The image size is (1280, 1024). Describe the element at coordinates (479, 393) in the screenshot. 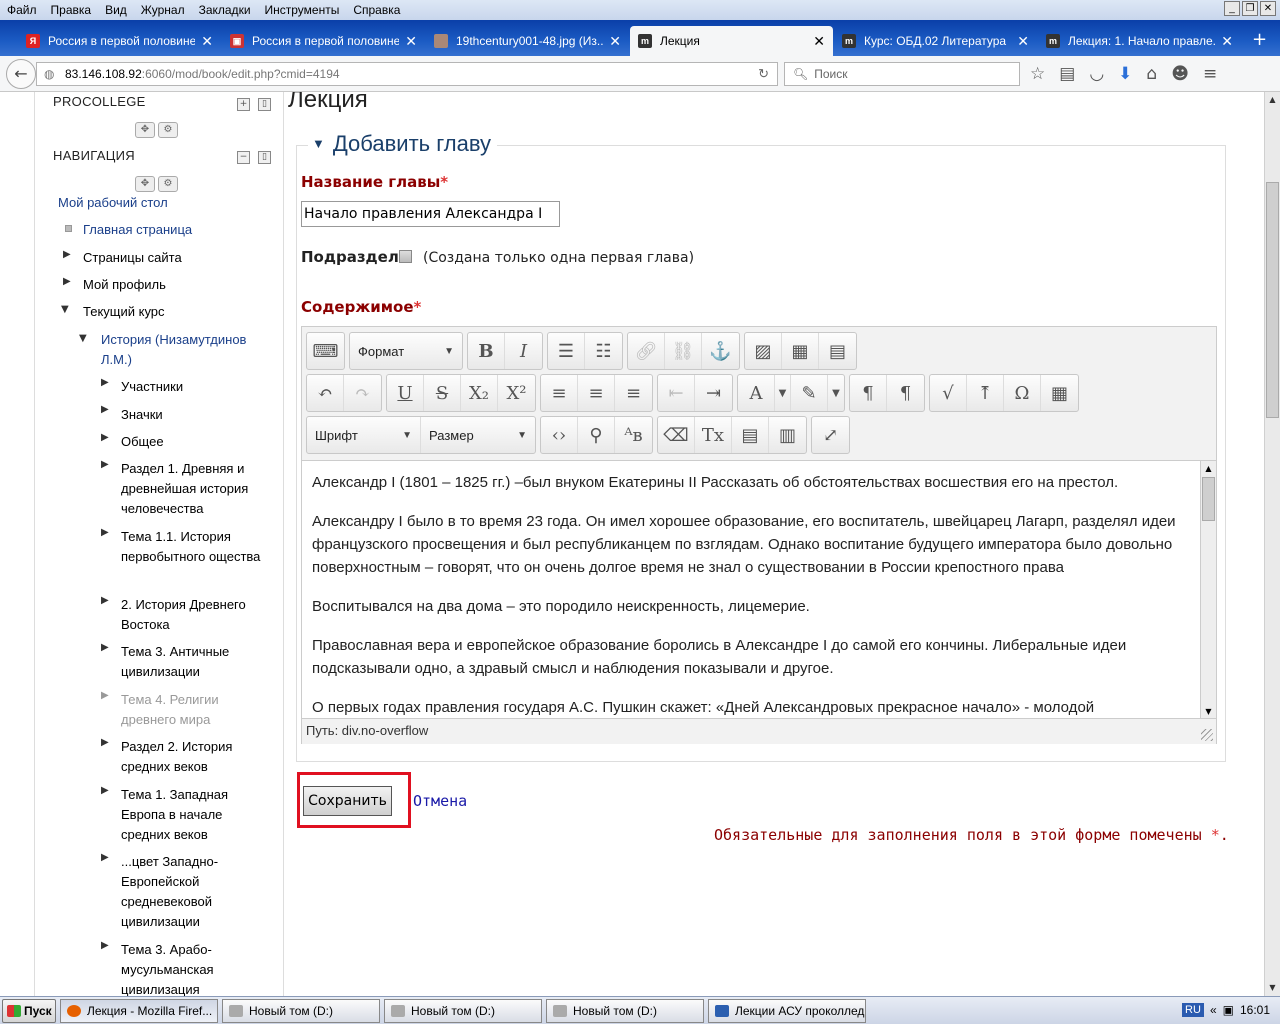

I see `subscript-icon: X₂` at that location.